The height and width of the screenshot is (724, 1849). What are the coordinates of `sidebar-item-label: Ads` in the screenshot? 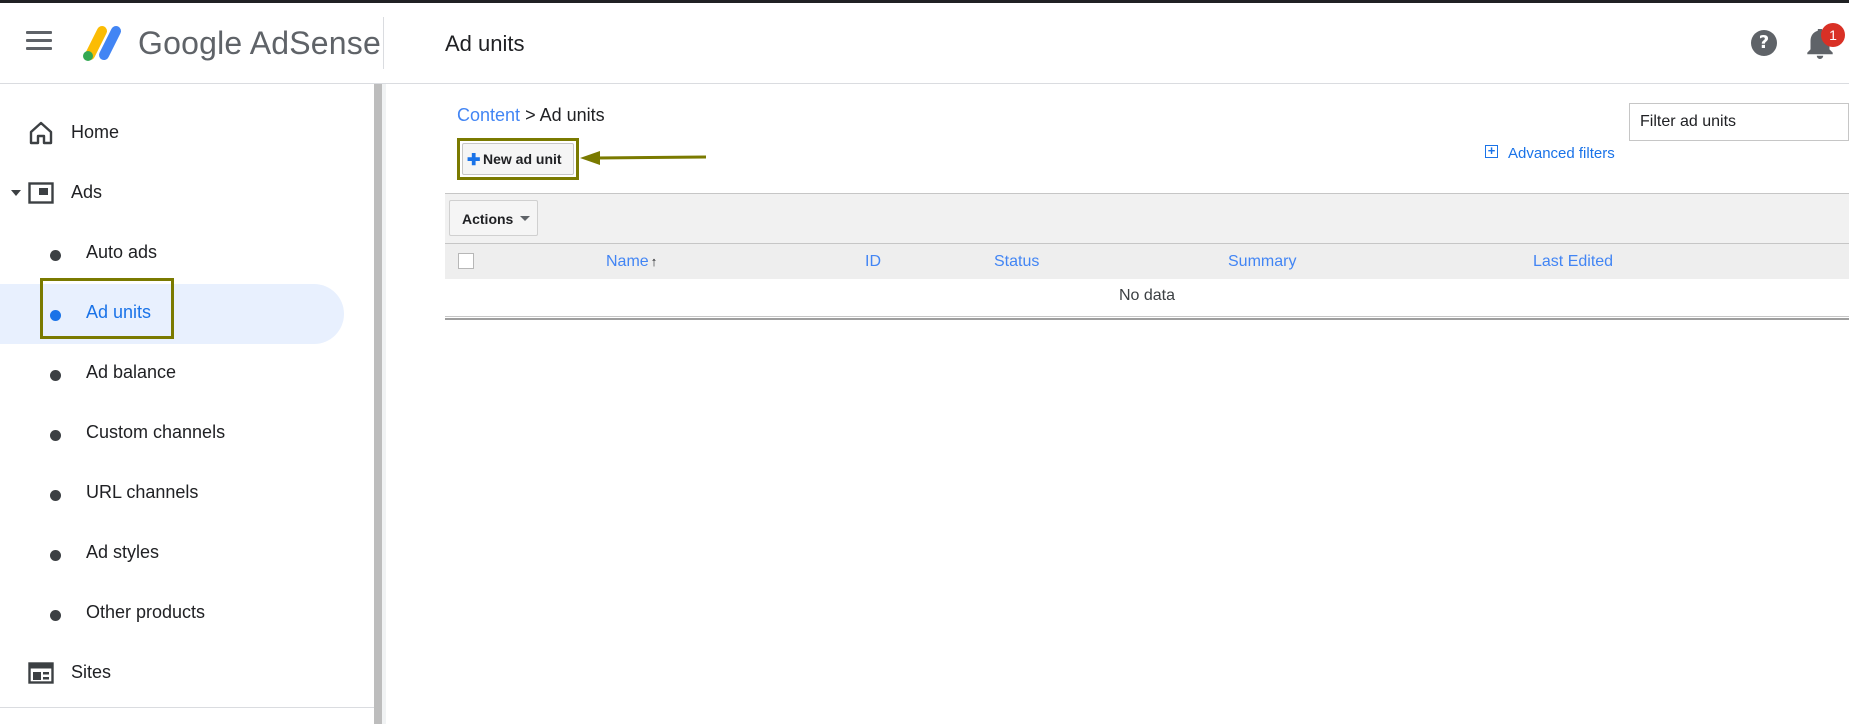 It's located at (87, 192).